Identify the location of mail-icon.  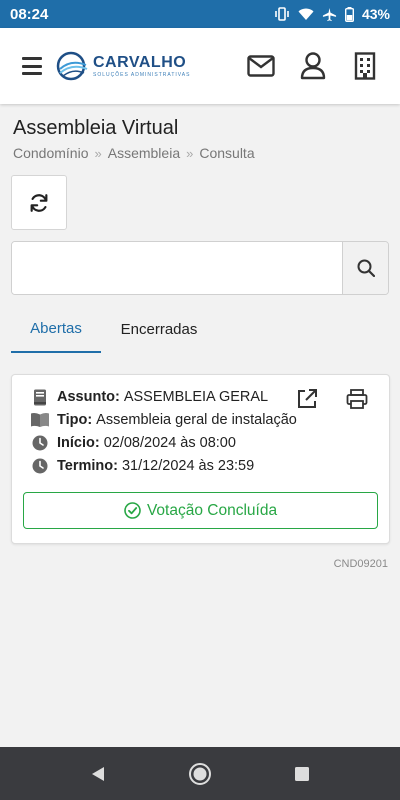
(261, 66).